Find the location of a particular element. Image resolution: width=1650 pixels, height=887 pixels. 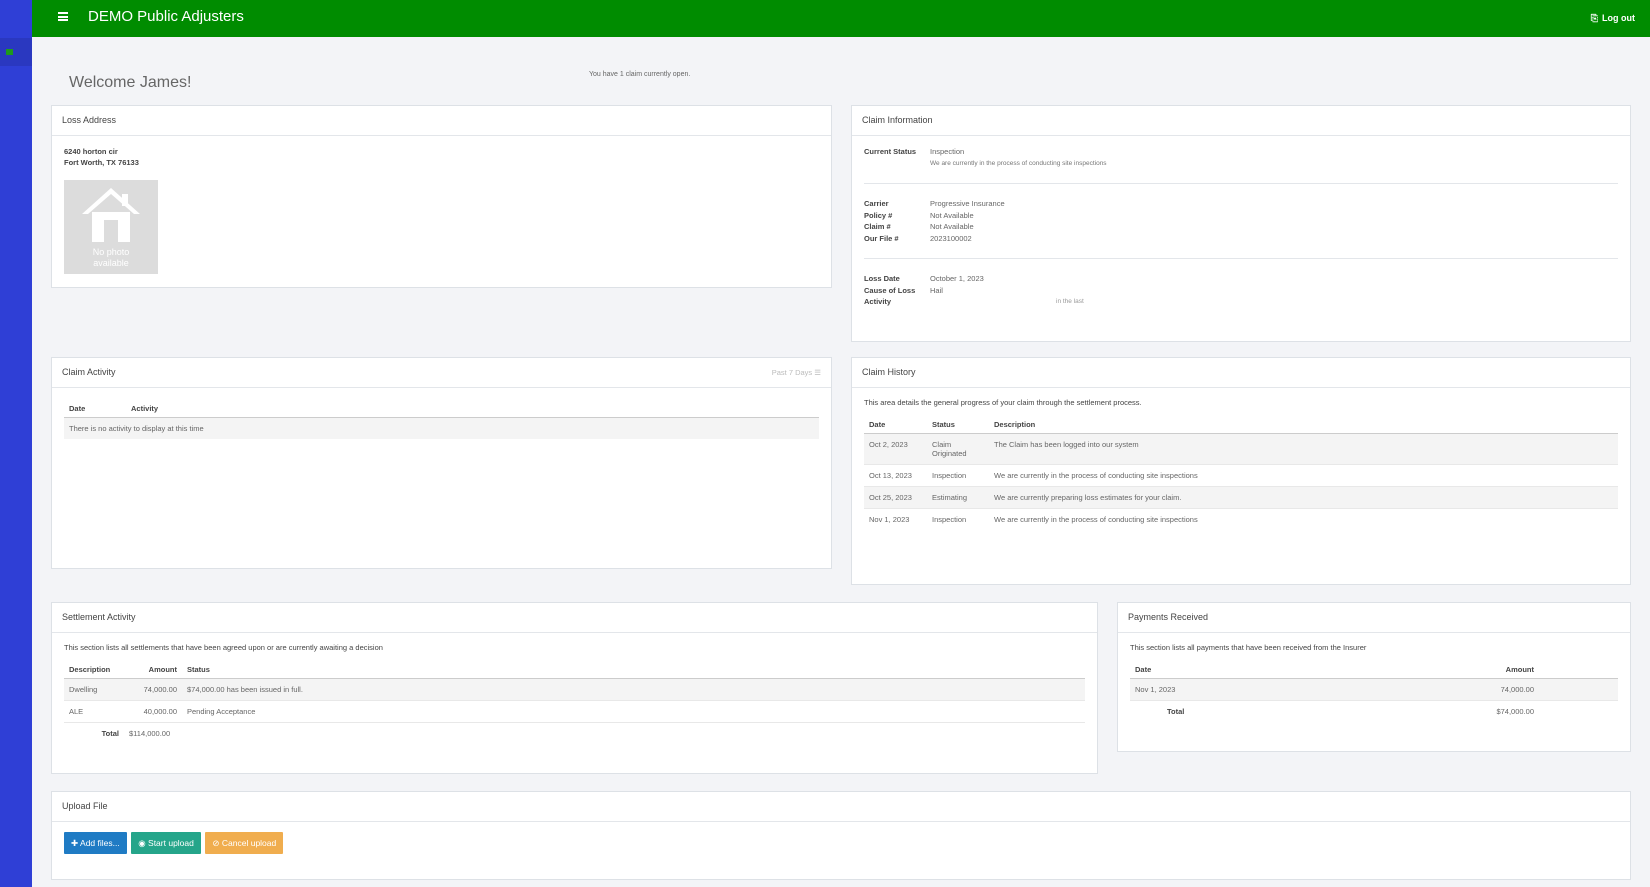

payments-total-row: Total $74,000.00 is located at coordinates (1374, 711).